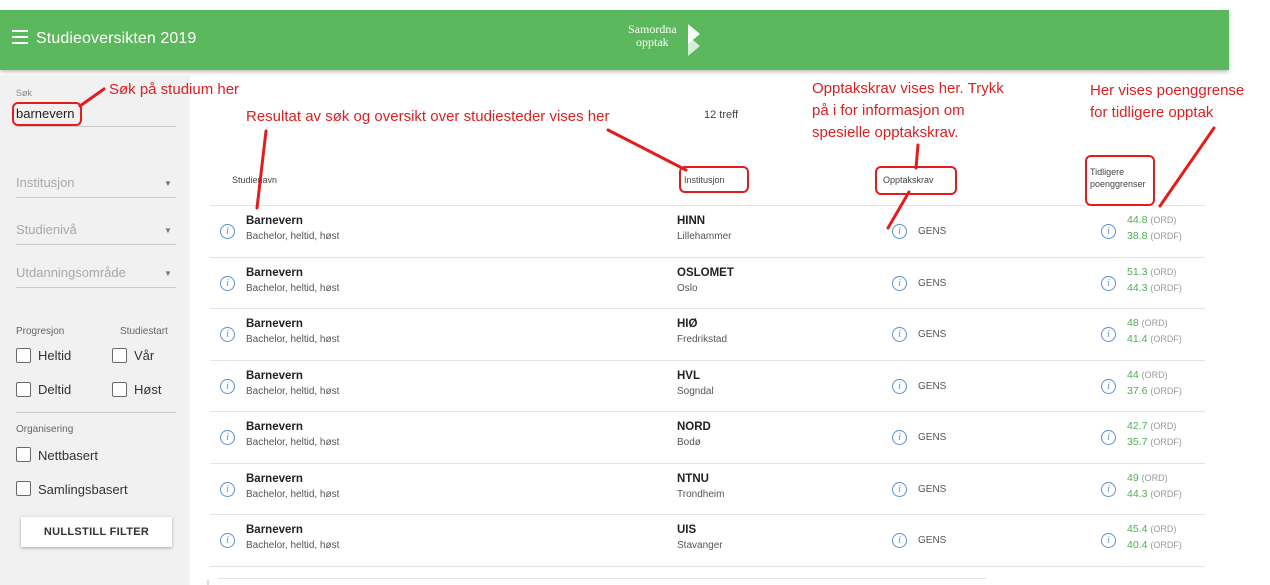  I want to click on scores-arrow, so click(1187, 167).